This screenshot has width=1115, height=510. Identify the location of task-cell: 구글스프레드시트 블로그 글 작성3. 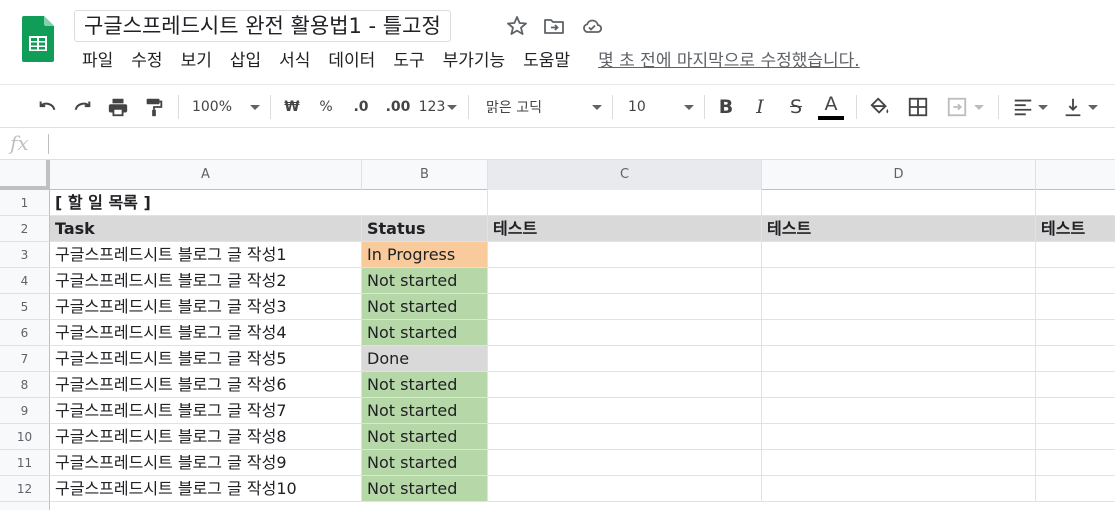
(206, 307).